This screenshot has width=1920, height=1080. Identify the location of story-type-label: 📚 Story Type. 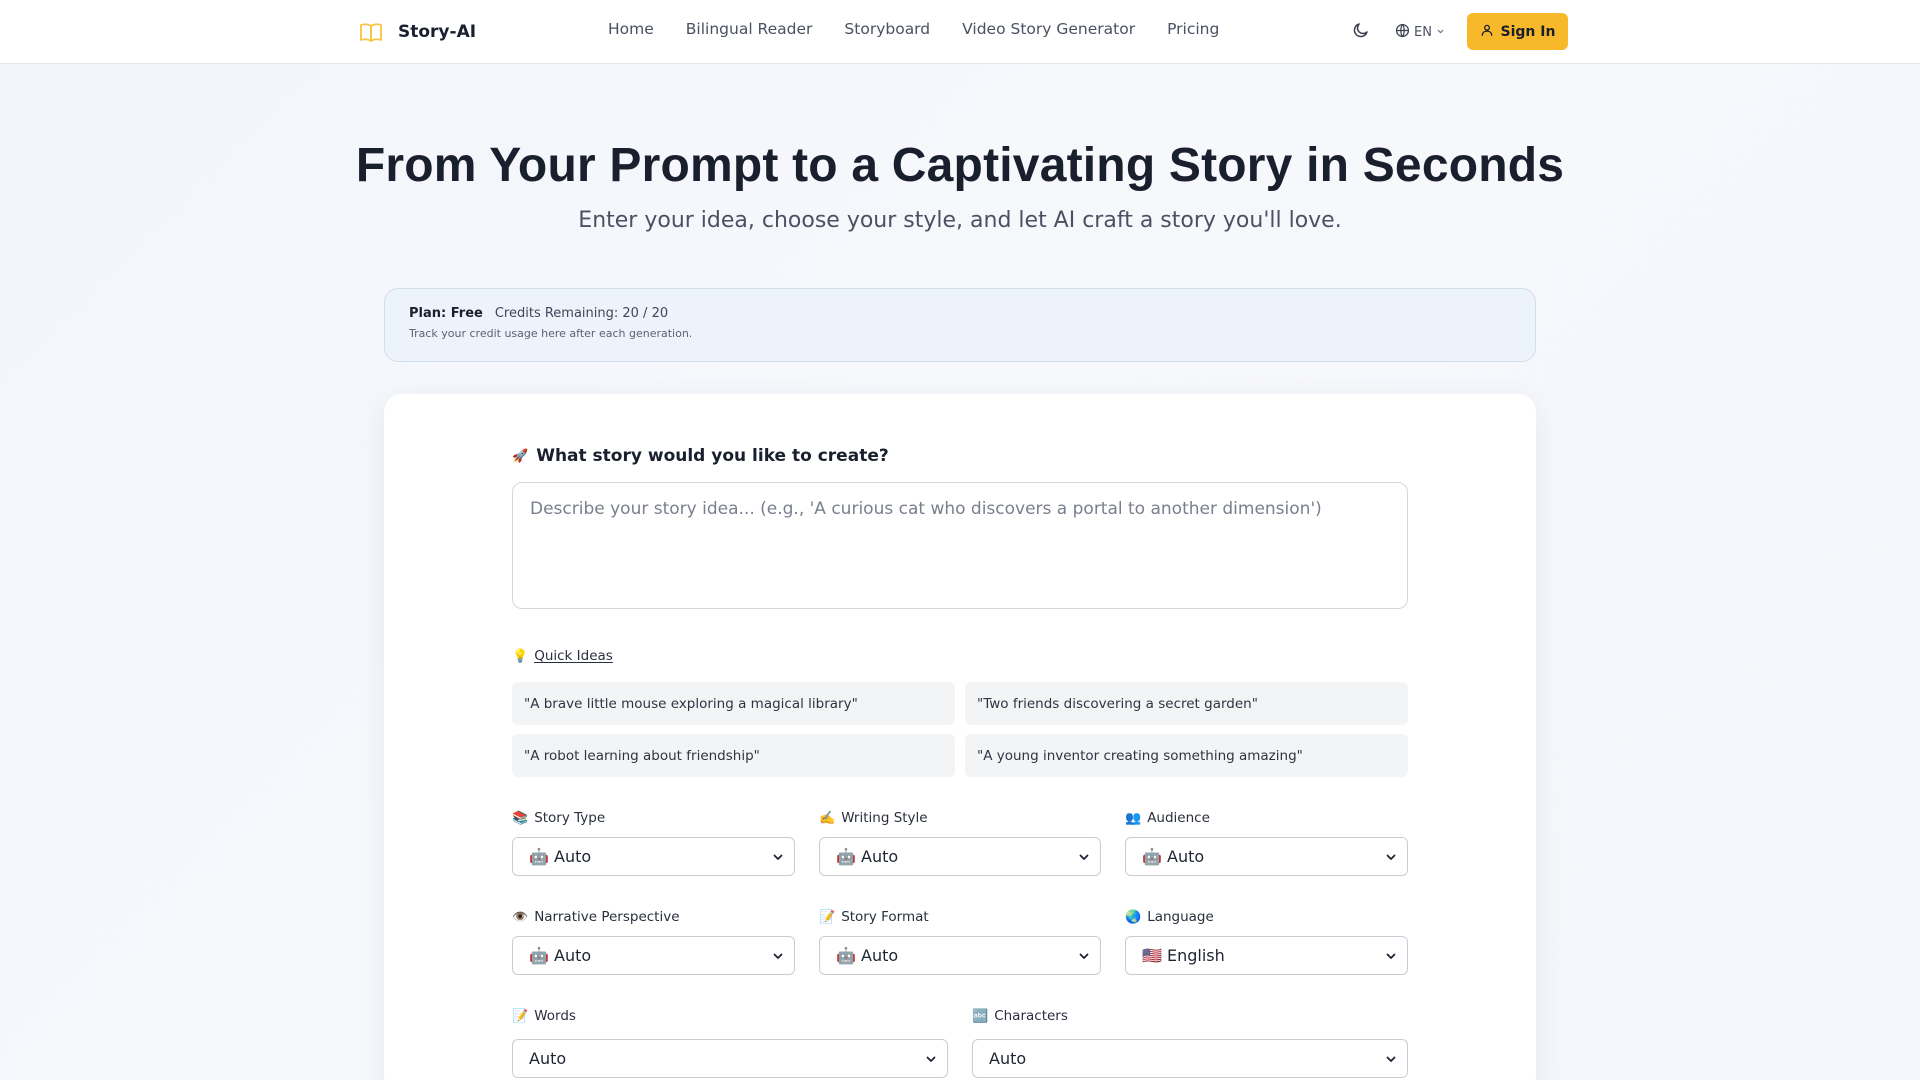
(558, 818).